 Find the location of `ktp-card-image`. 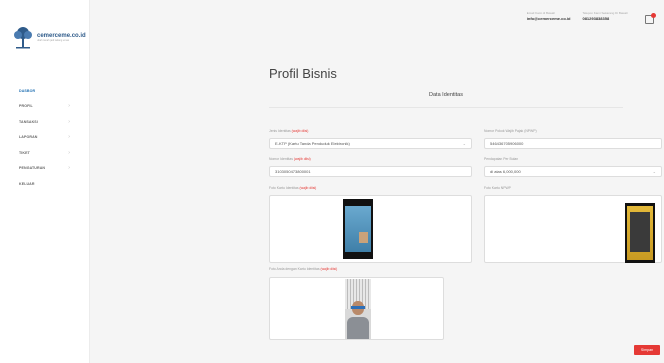

ktp-card-image is located at coordinates (358, 229).